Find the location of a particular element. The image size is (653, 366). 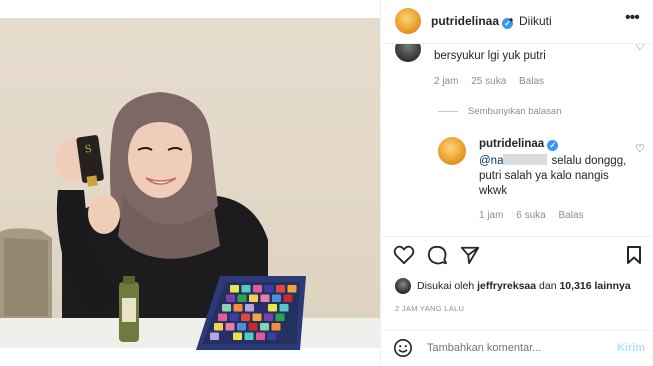

share-send-icon is located at coordinates (470, 255).